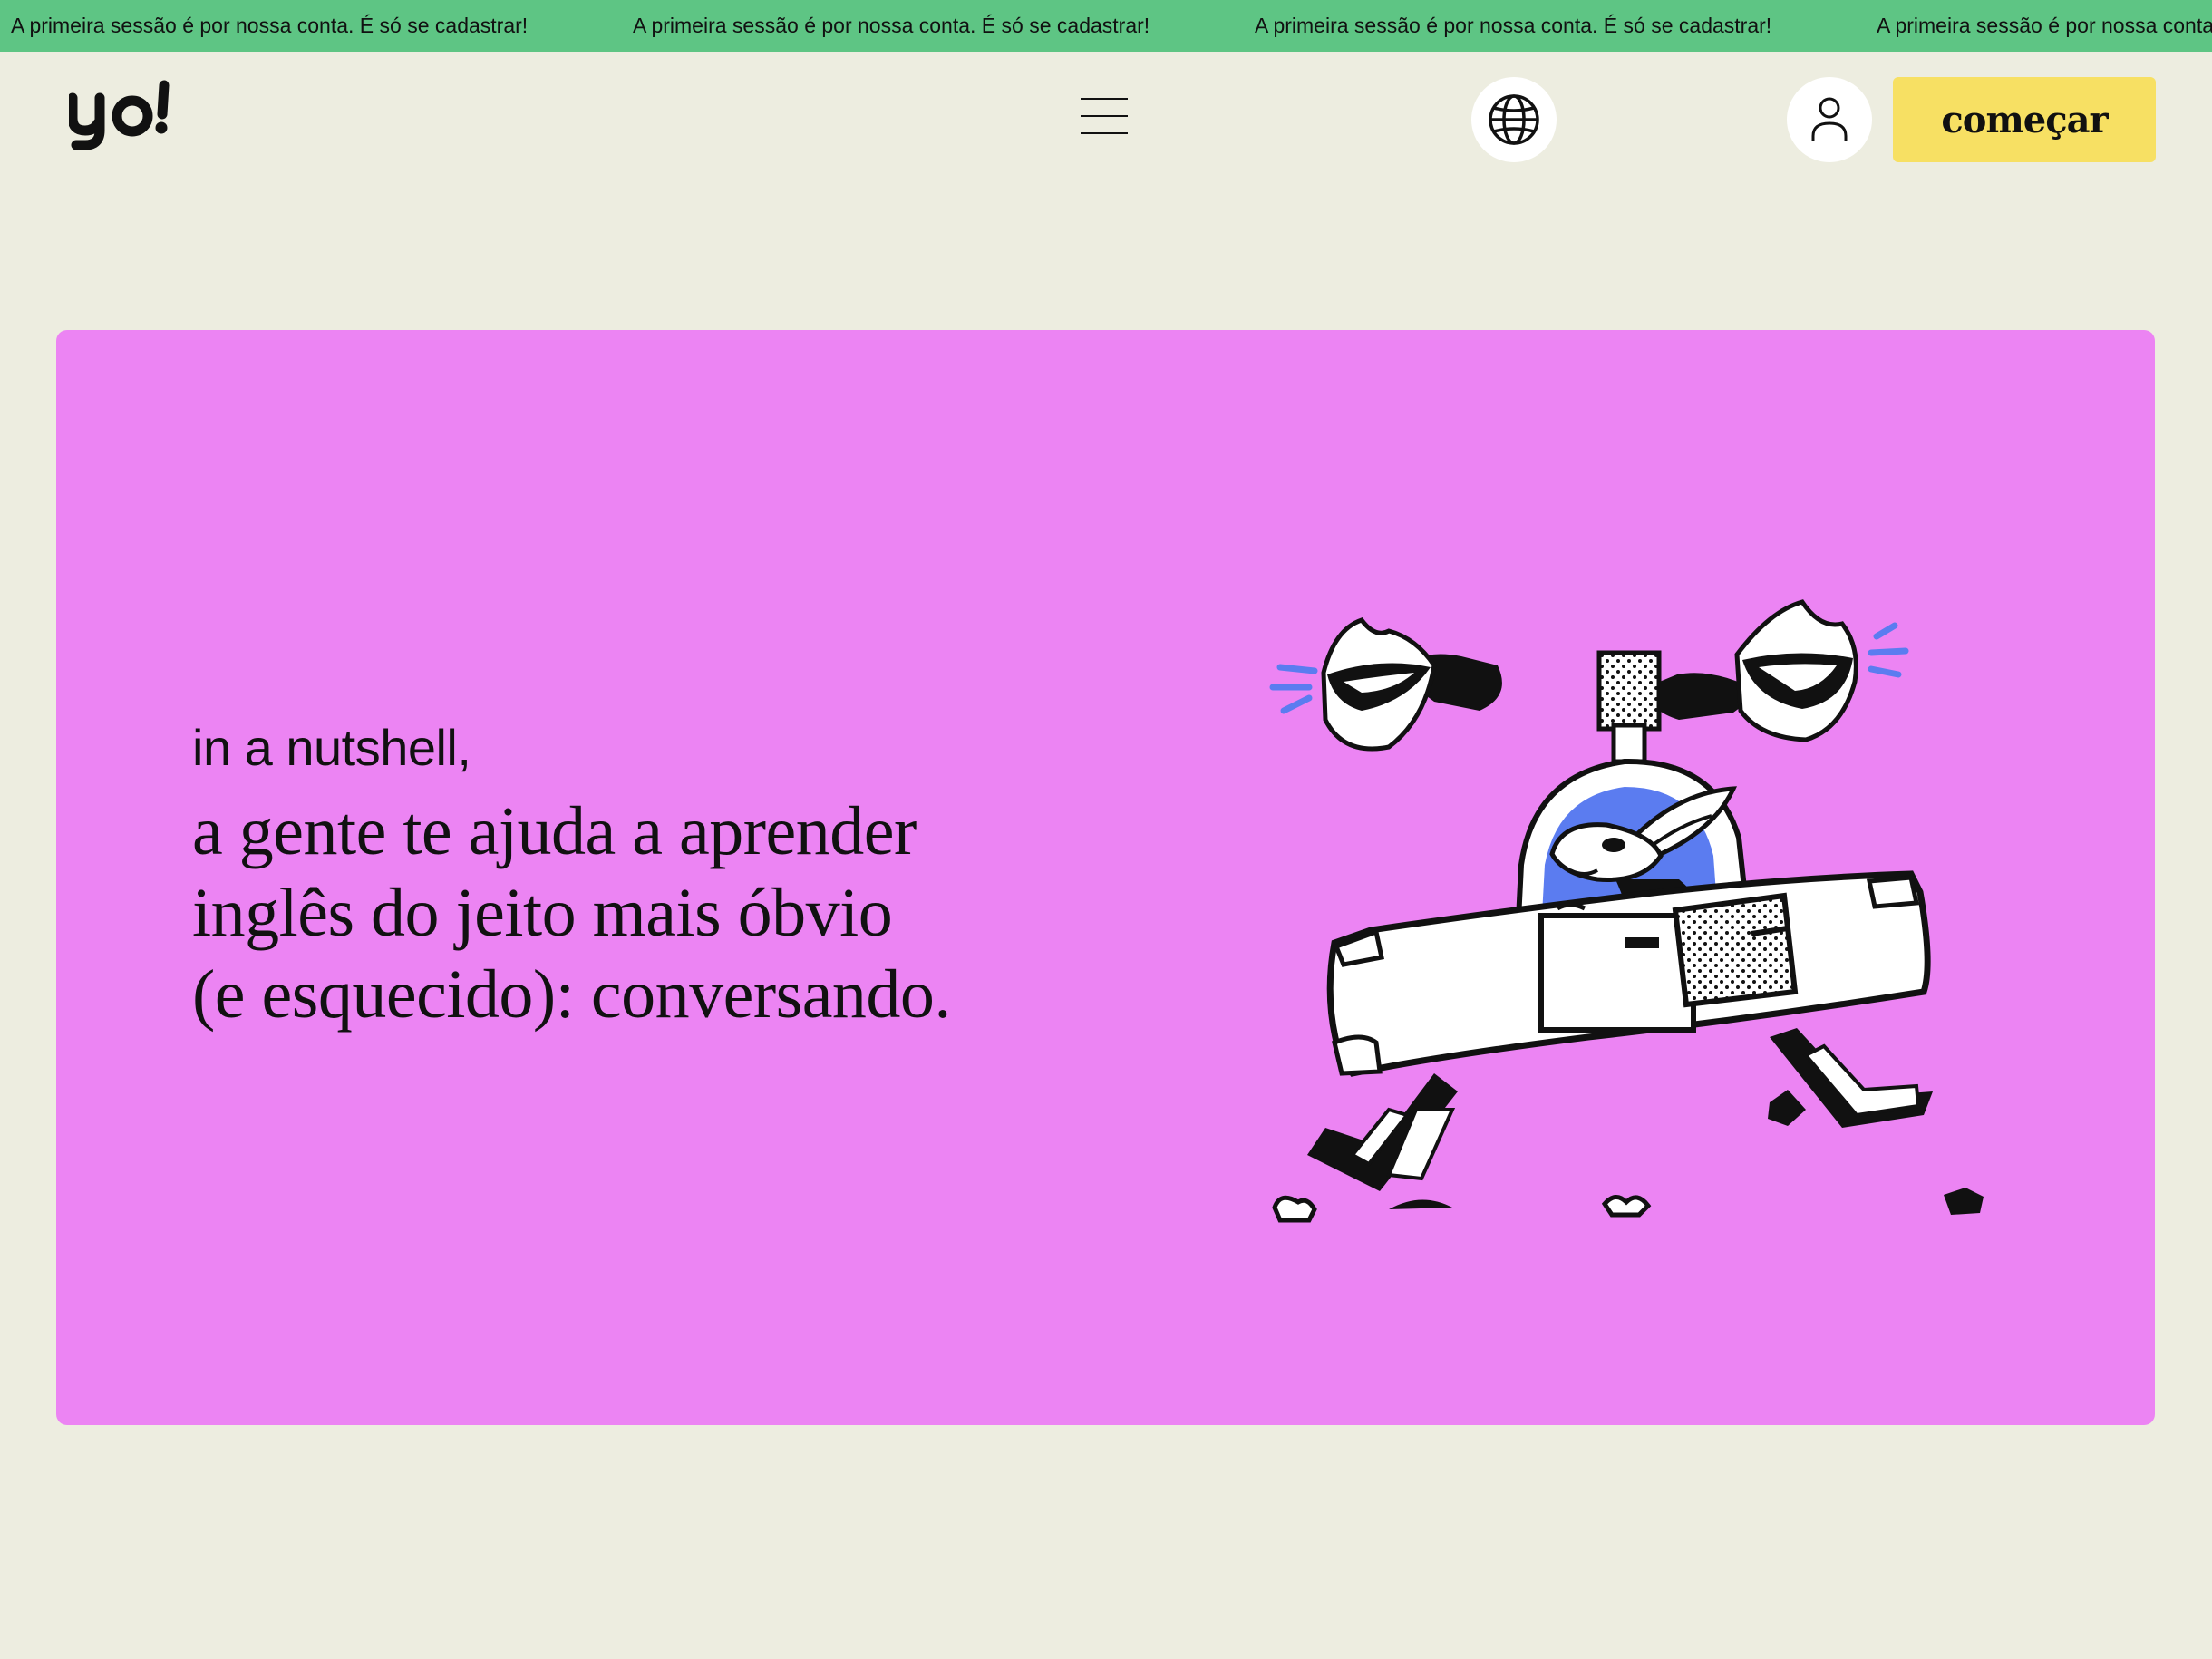  Describe the element at coordinates (571, 994) in the screenshot. I see `hero-headline-line: (e esquecido): conversando.` at that location.